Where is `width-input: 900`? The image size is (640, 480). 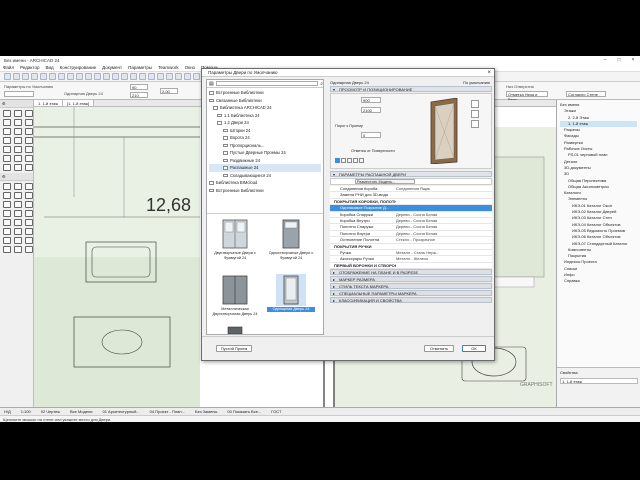
width-input: 900 is located at coordinates (371, 100).